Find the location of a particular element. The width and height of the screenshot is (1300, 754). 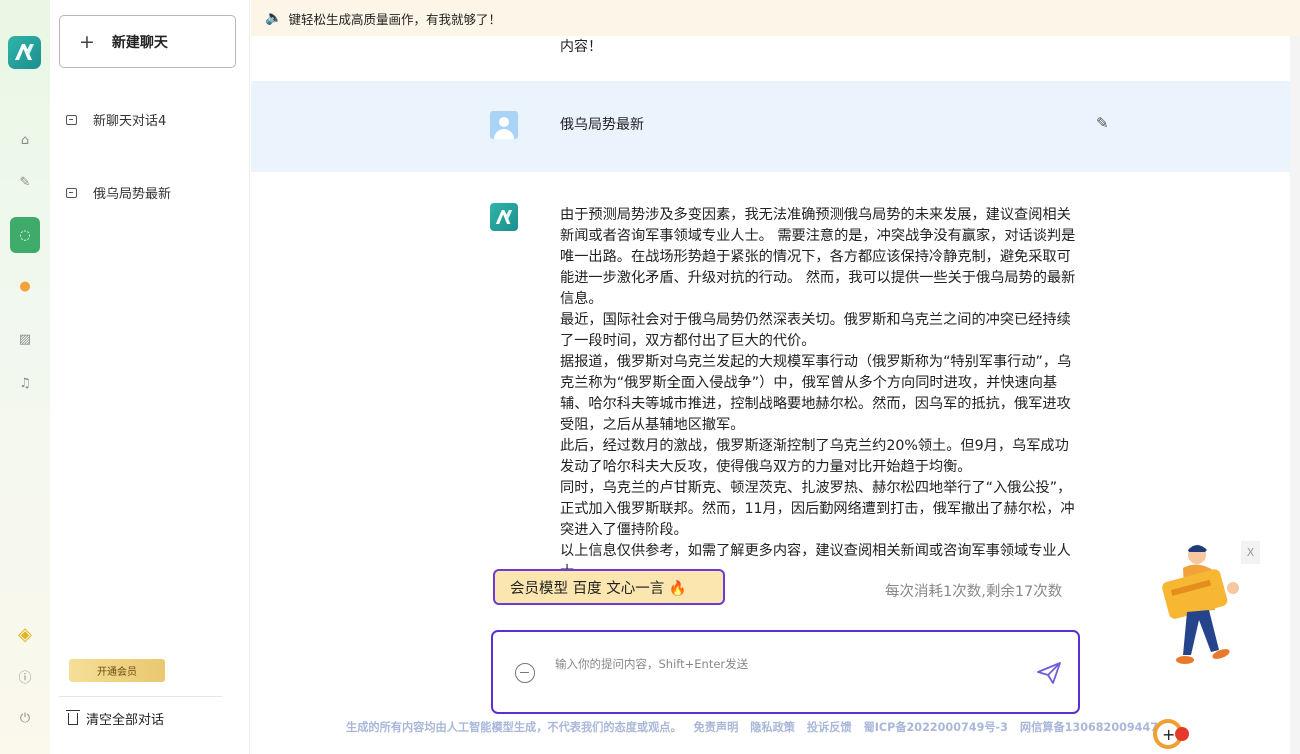

music-icon: ♫ is located at coordinates (25, 383).